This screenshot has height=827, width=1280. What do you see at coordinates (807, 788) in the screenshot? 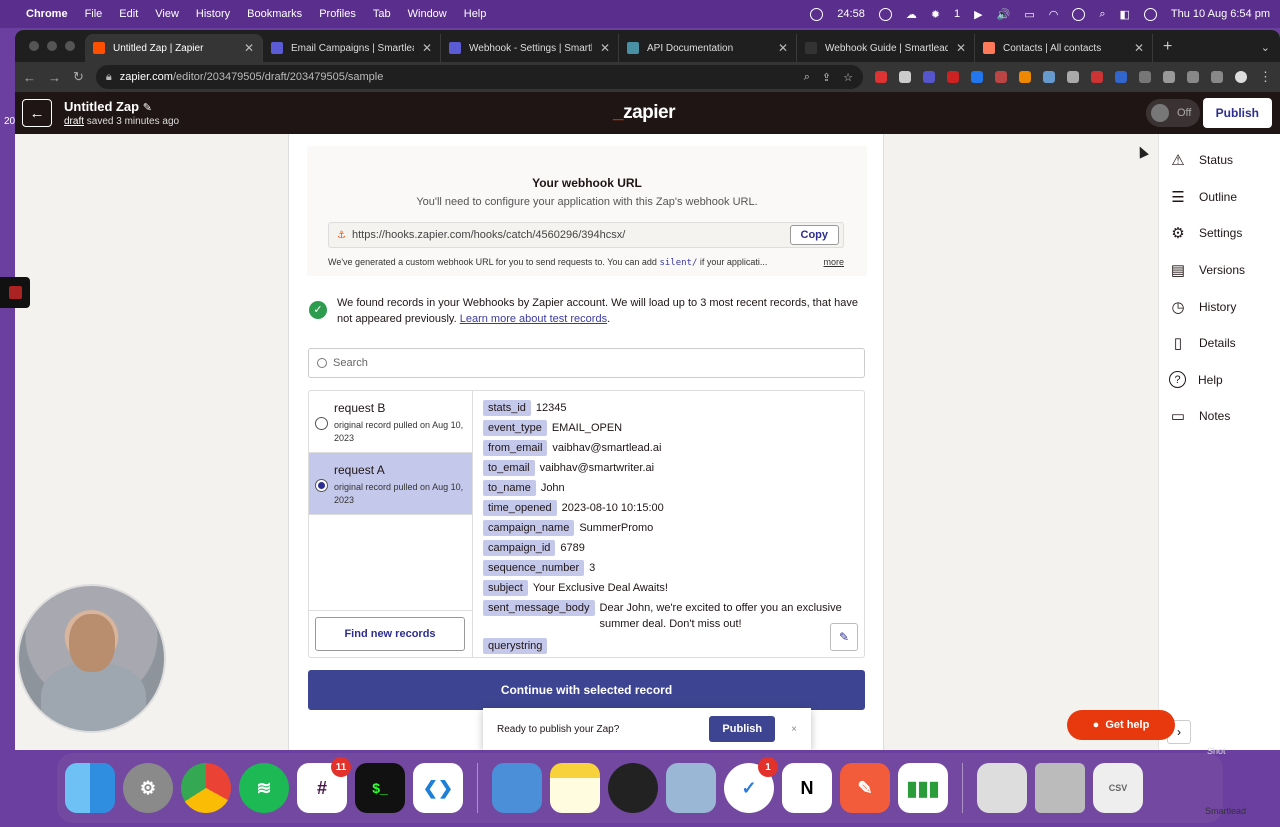
I see `notion-icon: N` at bounding box center [807, 788].